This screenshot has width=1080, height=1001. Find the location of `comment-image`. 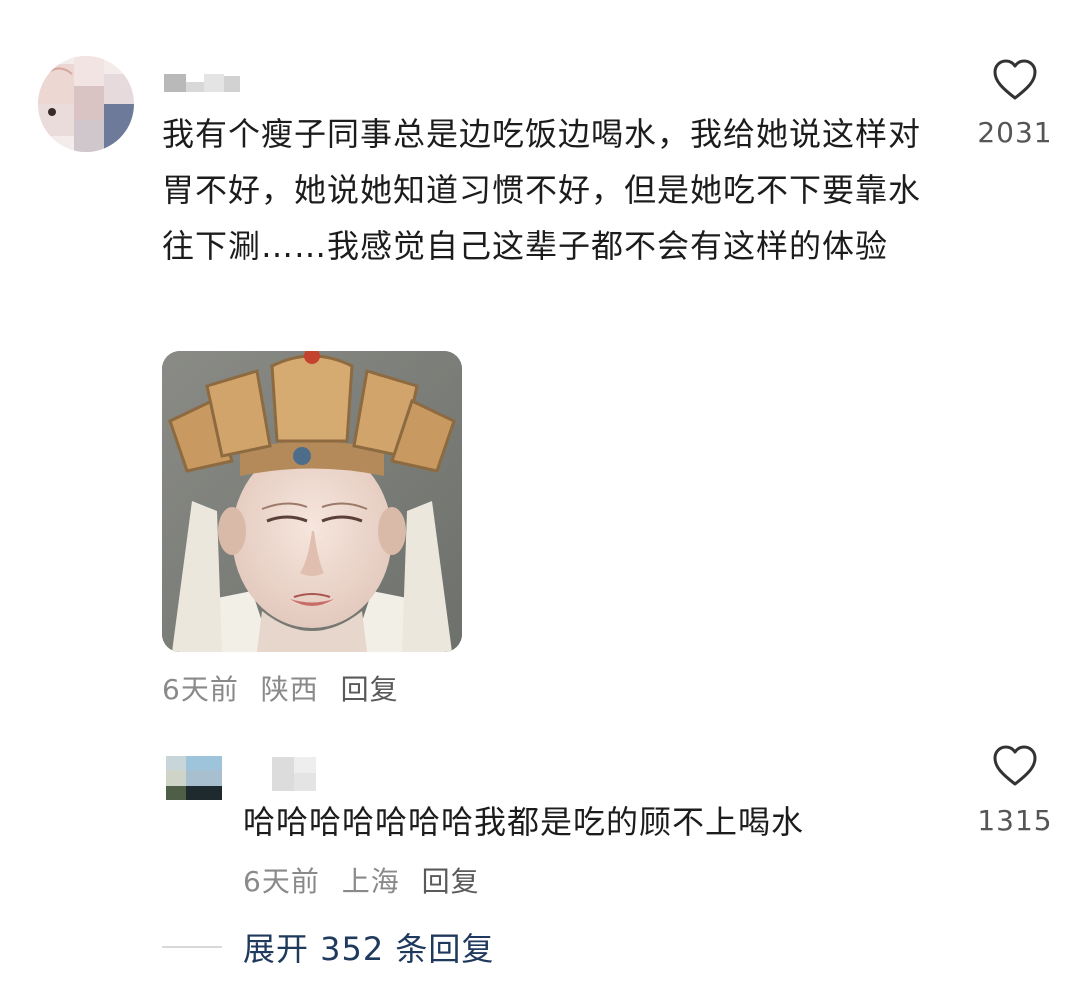

comment-image is located at coordinates (312, 501).